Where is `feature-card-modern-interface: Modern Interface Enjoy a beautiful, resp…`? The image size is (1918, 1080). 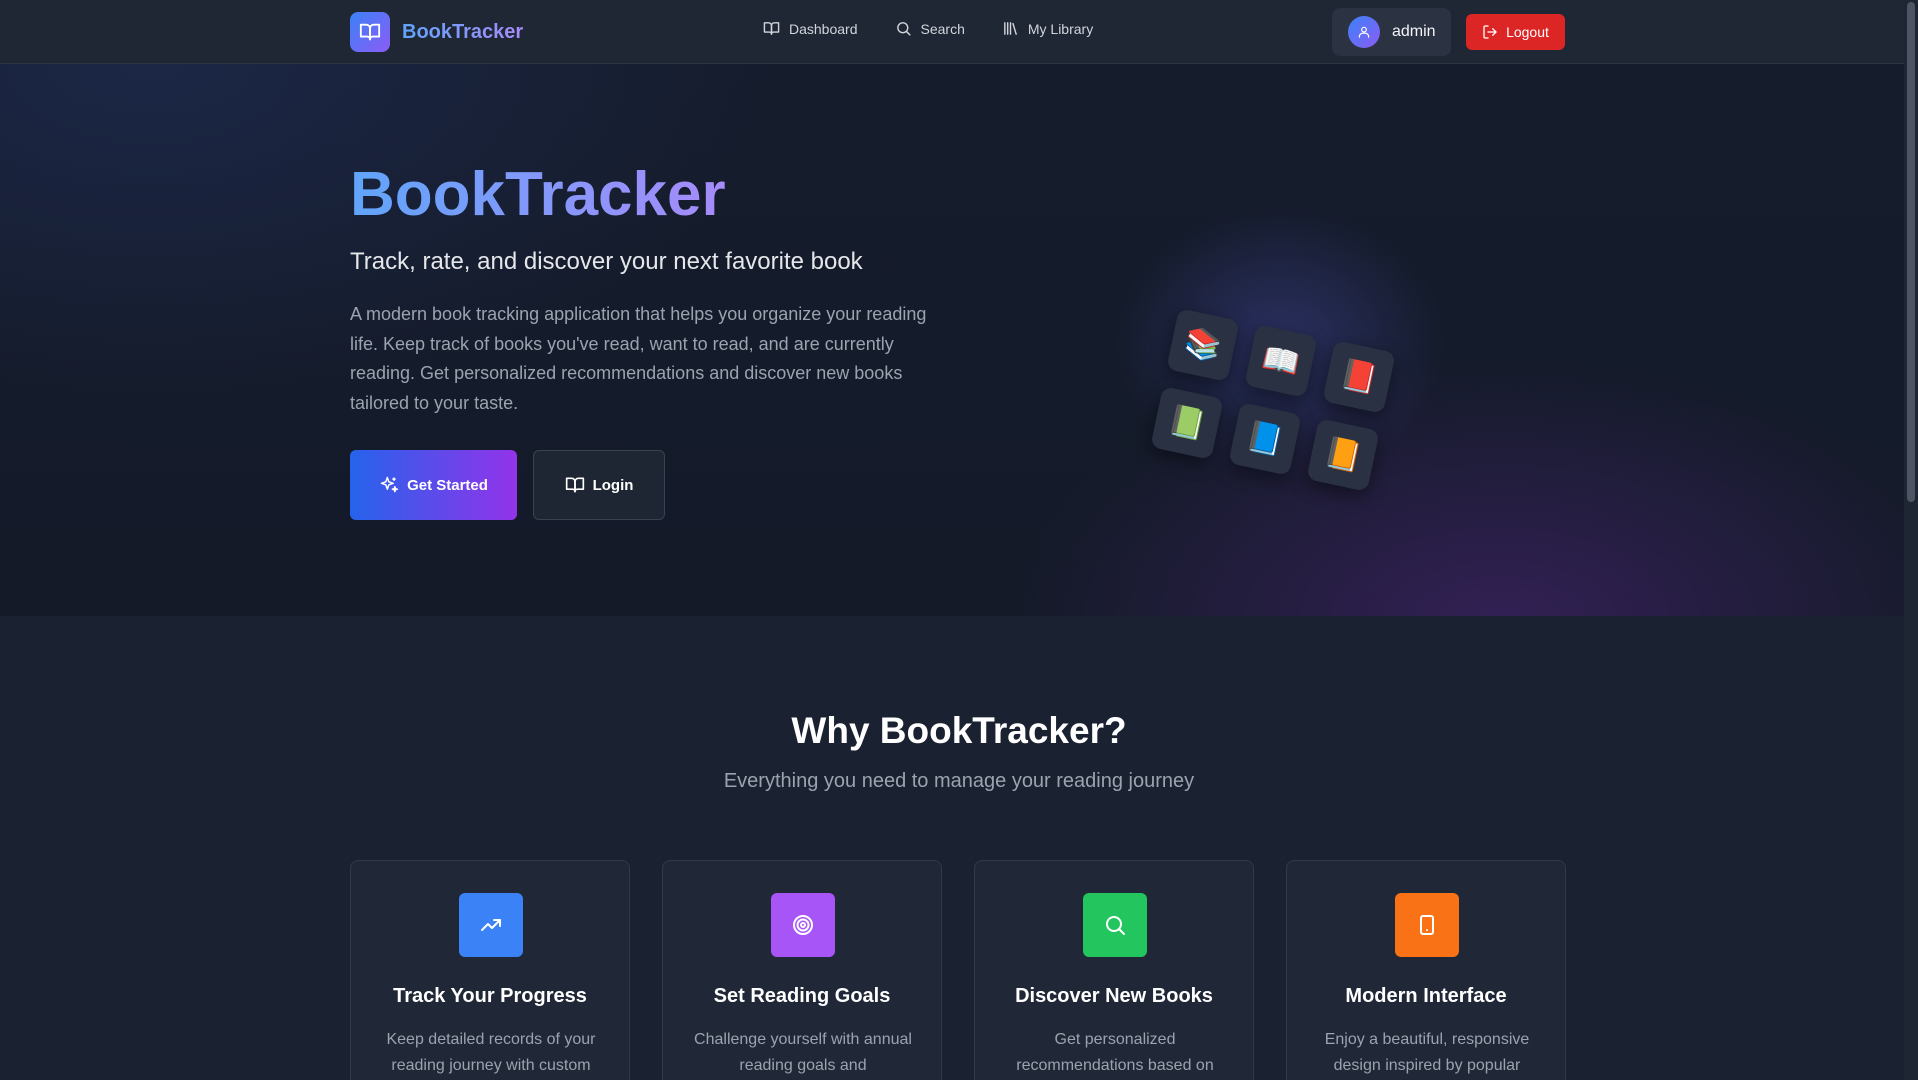
feature-card-modern-interface: Modern Interface Enjoy a beautiful, resp… is located at coordinates (1426, 970).